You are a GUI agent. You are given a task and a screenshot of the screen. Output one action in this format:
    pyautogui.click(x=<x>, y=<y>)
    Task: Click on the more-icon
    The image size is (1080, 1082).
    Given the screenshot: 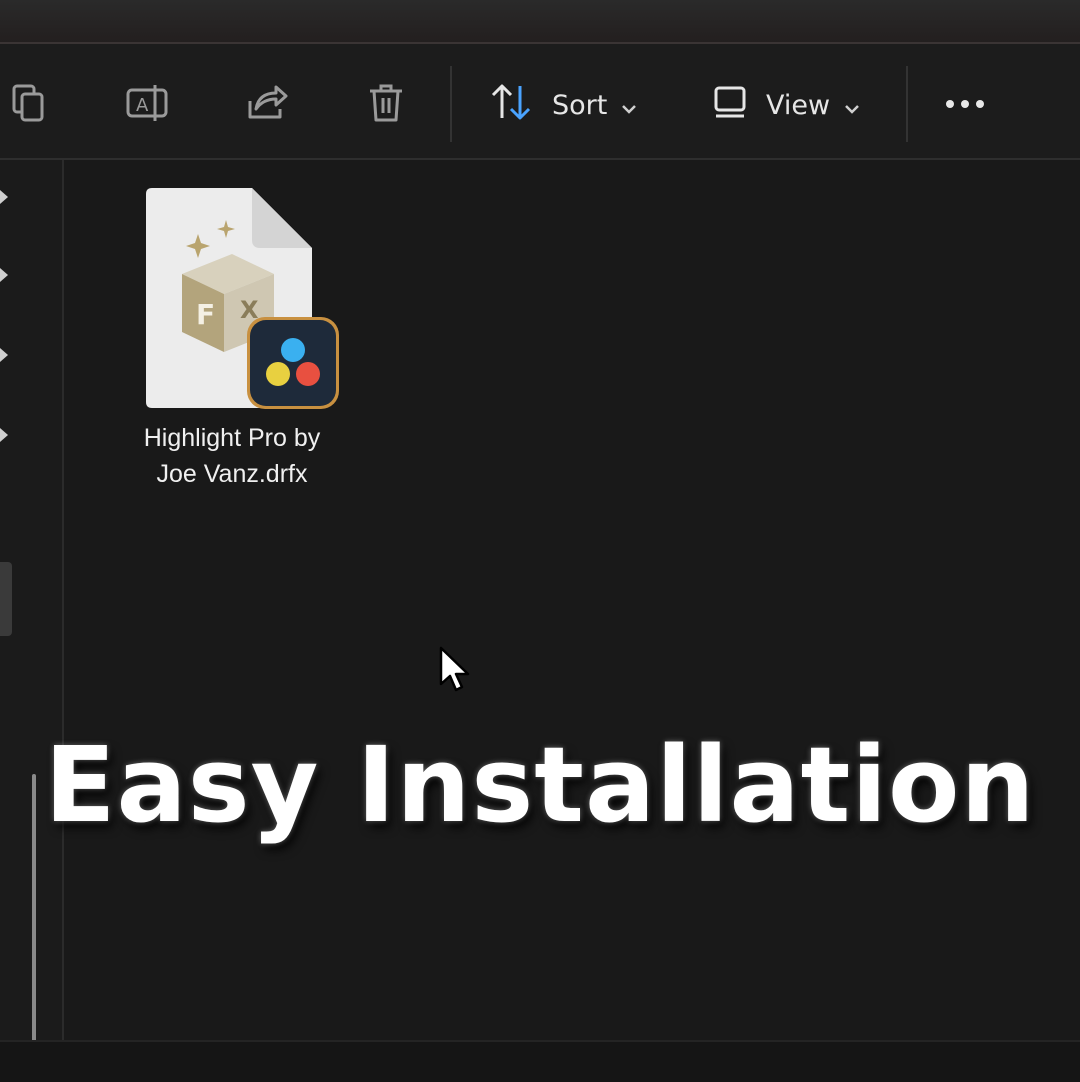 What is the action you would take?
    pyautogui.click(x=950, y=104)
    